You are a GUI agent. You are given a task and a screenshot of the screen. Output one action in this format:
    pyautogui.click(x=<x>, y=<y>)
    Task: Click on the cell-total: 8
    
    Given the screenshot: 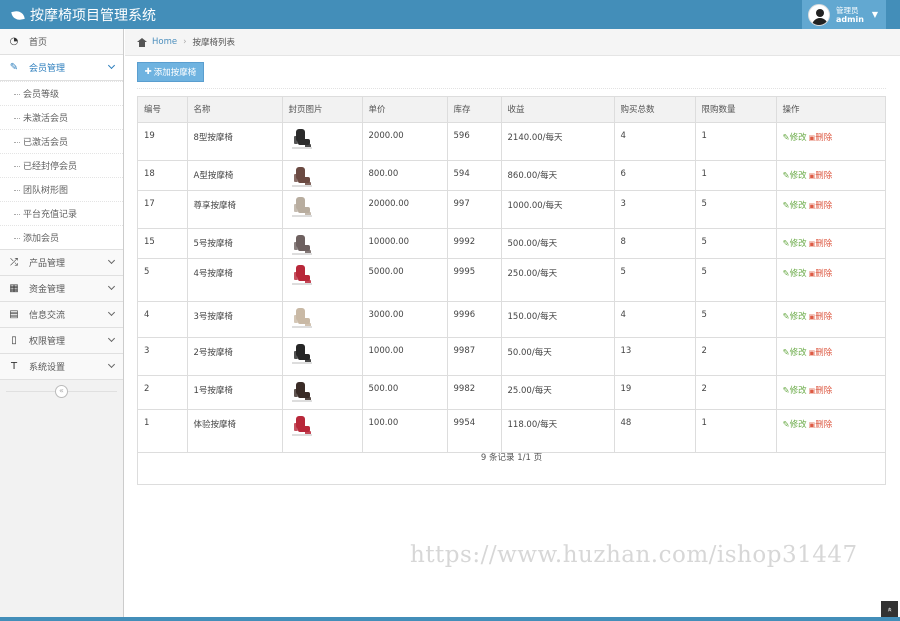 What is the action you would take?
    pyautogui.click(x=655, y=243)
    